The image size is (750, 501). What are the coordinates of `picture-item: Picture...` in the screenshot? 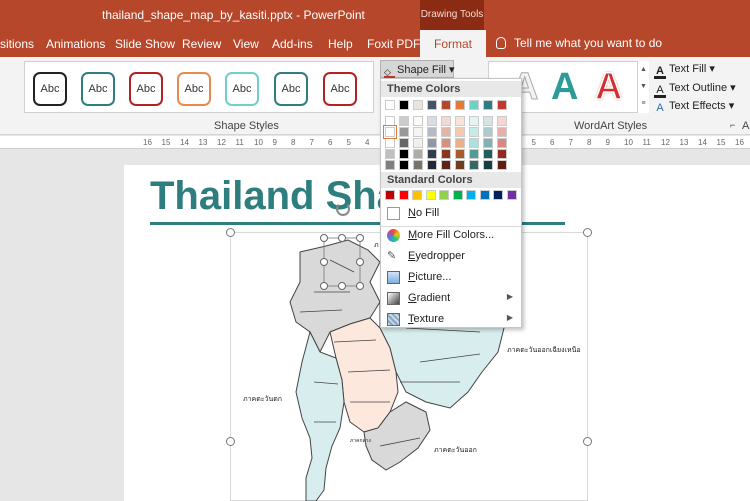 It's located at (451, 278).